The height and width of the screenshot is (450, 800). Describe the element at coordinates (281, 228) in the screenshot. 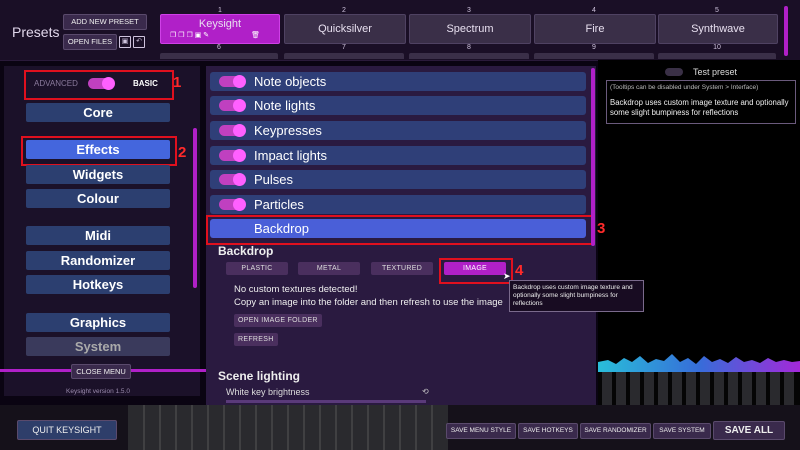

I see `row-label: Backdrop` at that location.